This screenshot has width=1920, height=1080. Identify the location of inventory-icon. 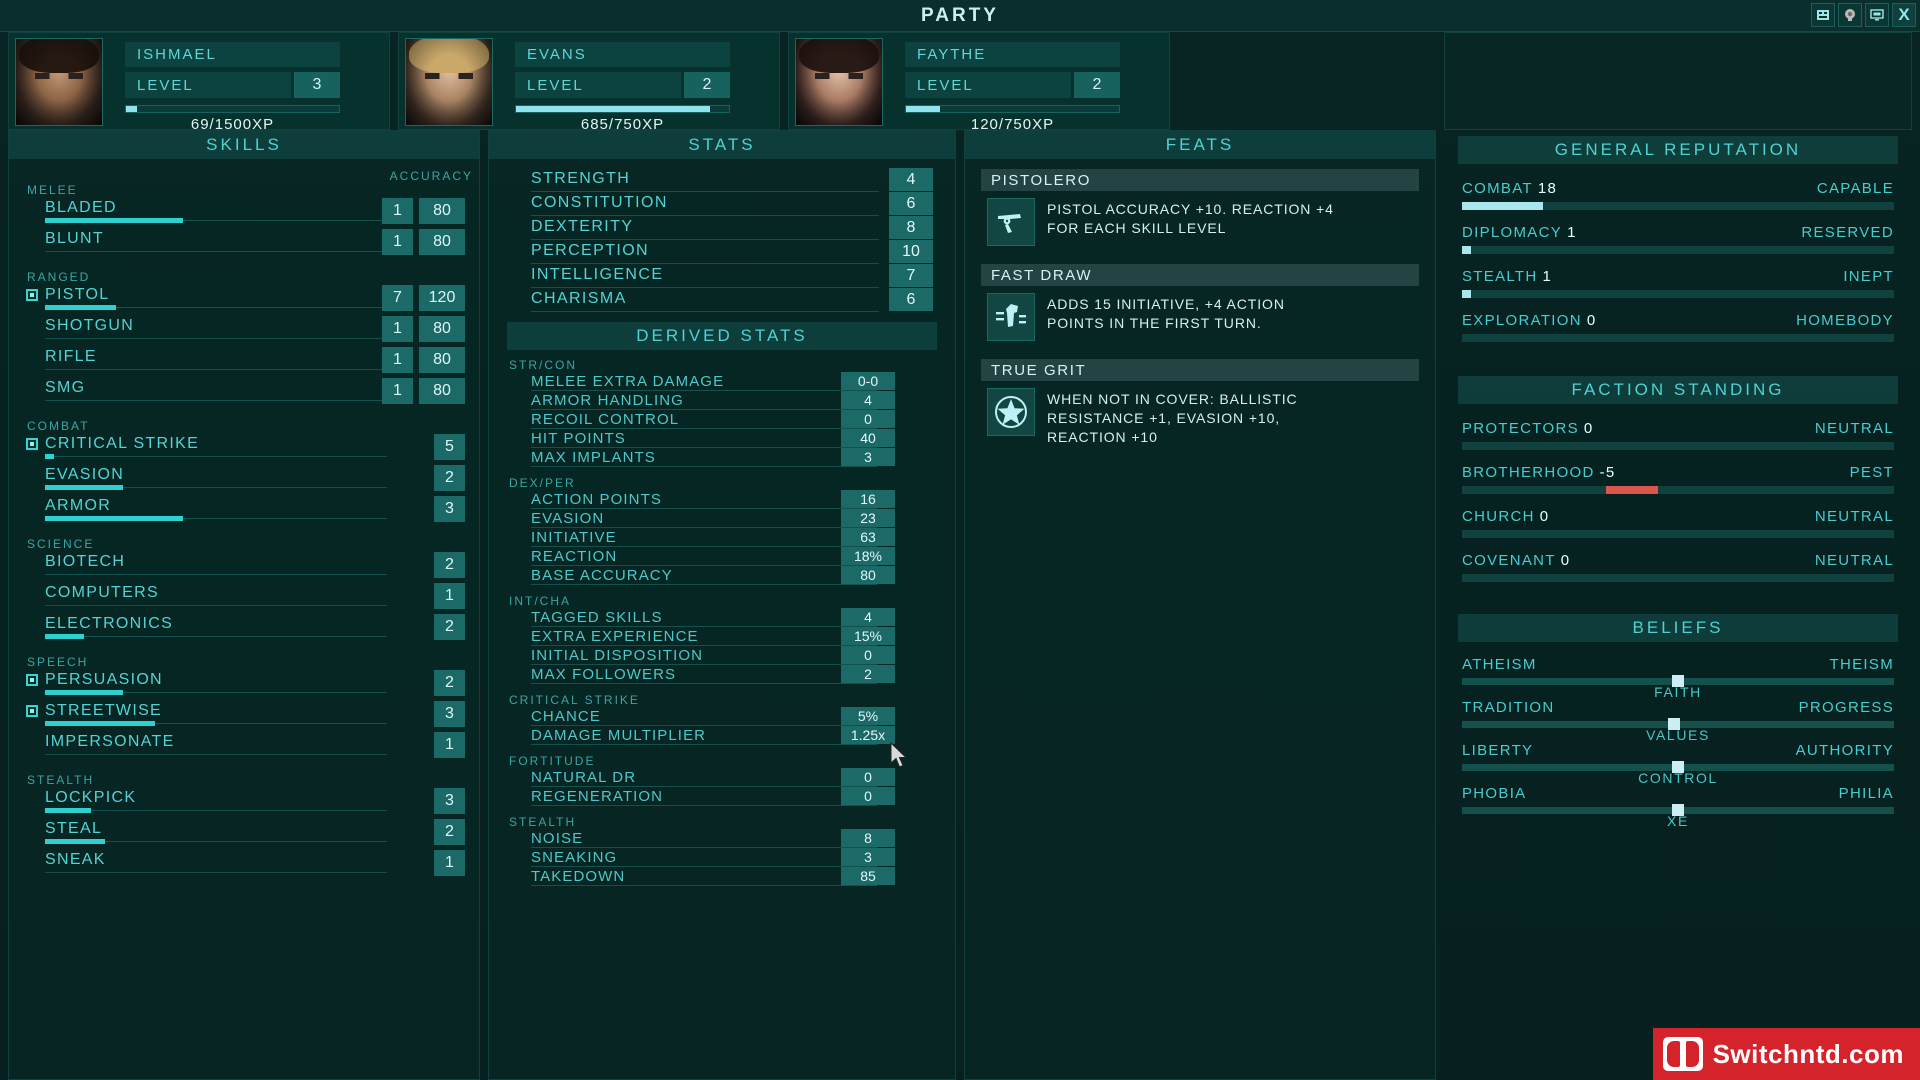
(1823, 15).